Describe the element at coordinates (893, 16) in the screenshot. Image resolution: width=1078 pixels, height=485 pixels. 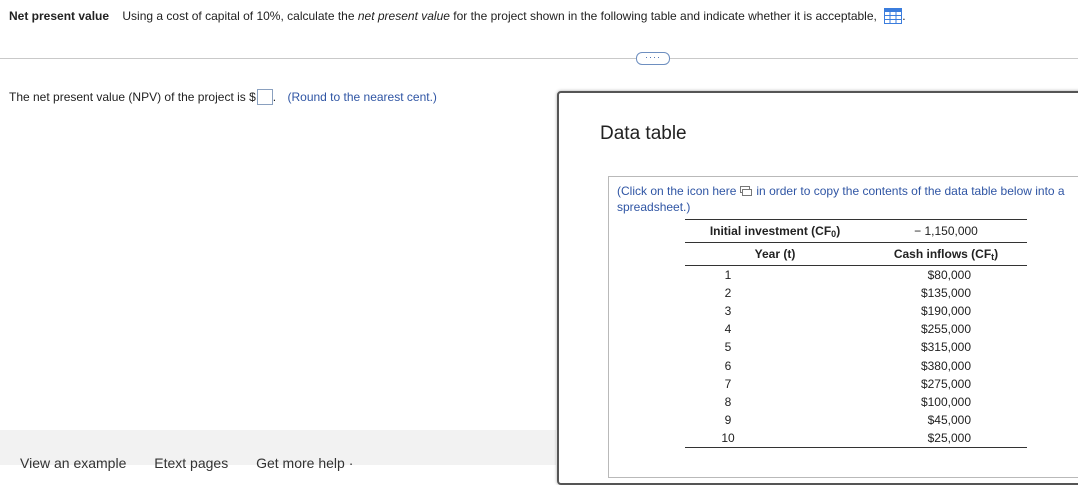
I see `data-table-icon` at that location.